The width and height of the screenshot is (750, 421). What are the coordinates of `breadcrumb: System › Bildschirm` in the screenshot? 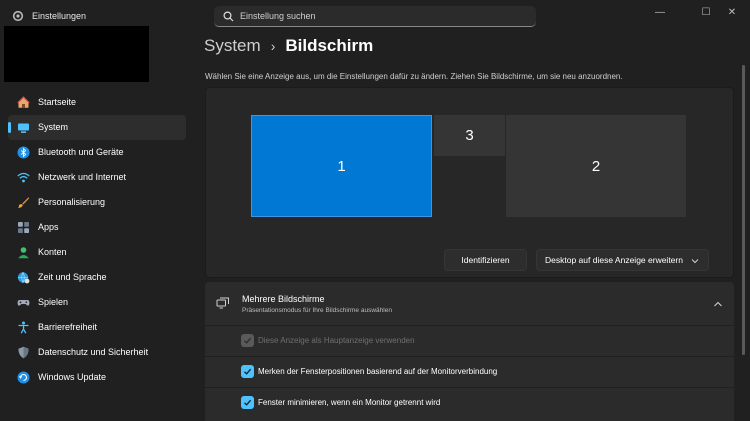 It's located at (288, 46).